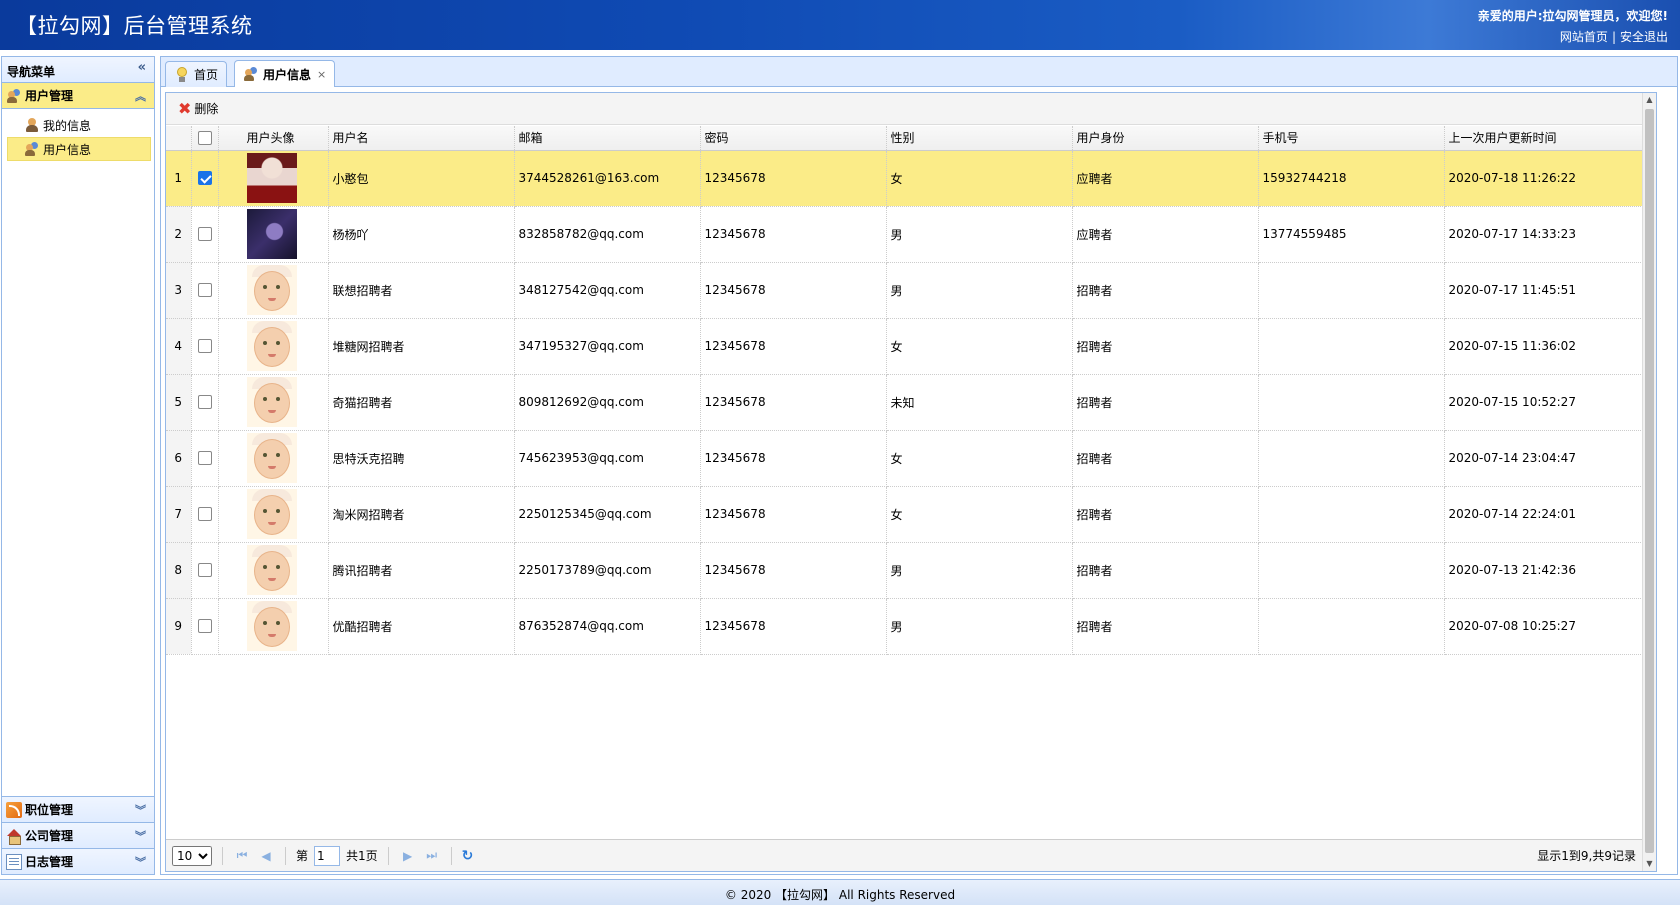  Describe the element at coordinates (1544, 138) in the screenshot. I see `column-header: 上一次用户更新时间` at that location.